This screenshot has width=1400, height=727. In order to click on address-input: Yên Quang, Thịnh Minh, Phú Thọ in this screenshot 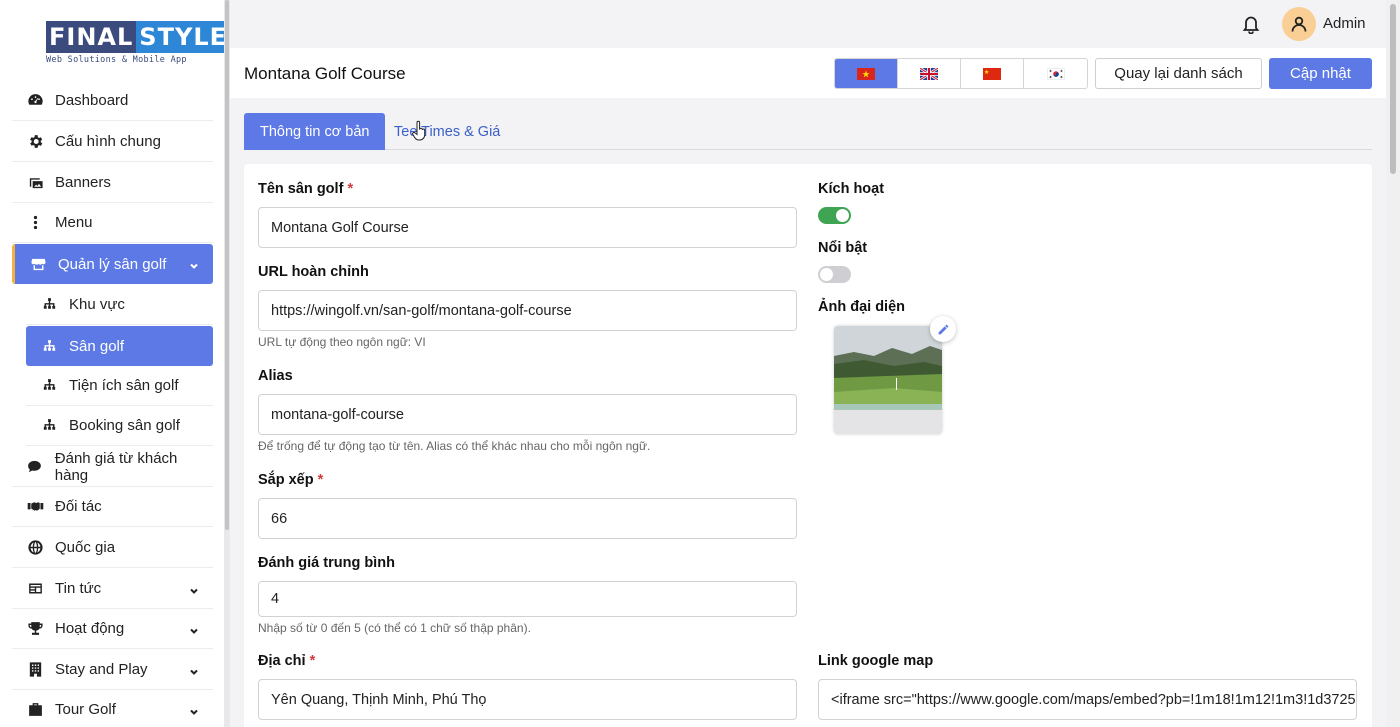, I will do `click(527, 699)`.